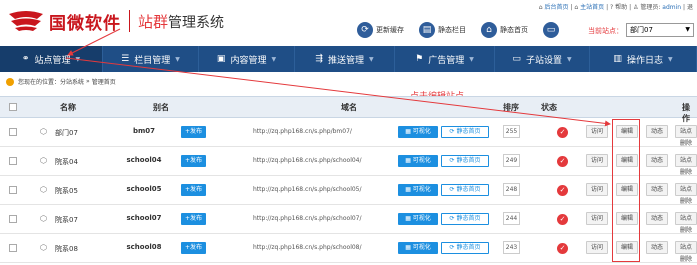 Image resolution: width=697 pixels, height=265 pixels. I want to click on push-icon: ⇶, so click(319, 59).